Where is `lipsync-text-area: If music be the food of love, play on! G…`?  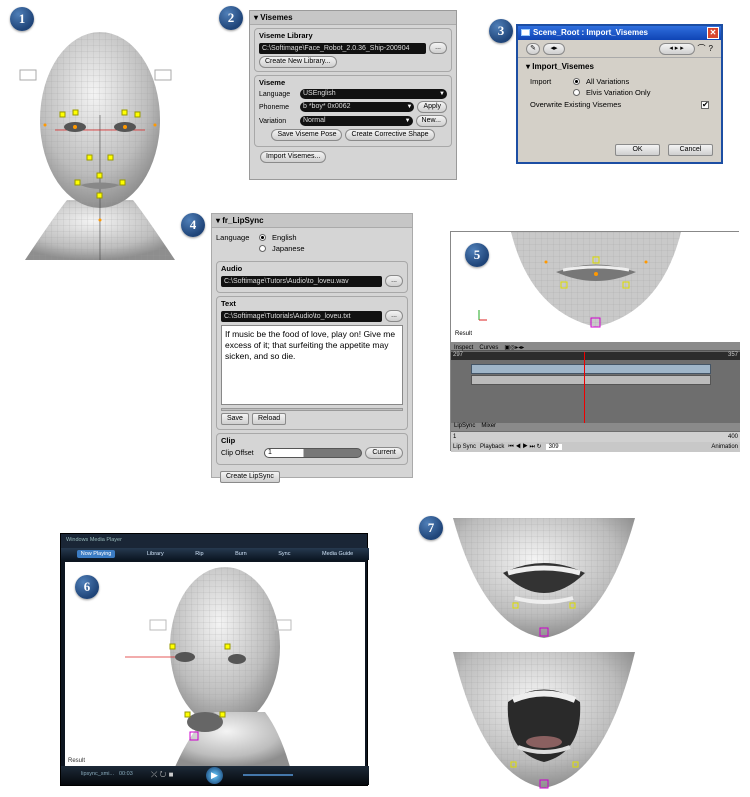 lipsync-text-area: If music be the food of love, play on! G… is located at coordinates (312, 365).